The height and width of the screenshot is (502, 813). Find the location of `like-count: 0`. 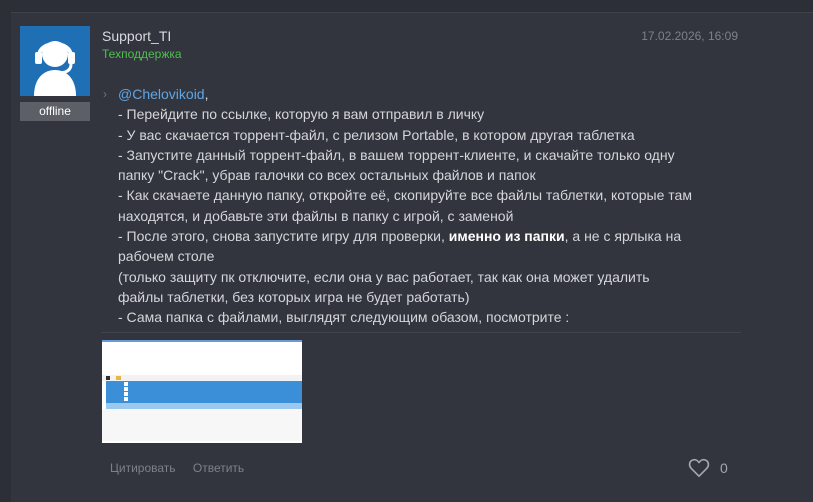

like-count: 0 is located at coordinates (724, 468).